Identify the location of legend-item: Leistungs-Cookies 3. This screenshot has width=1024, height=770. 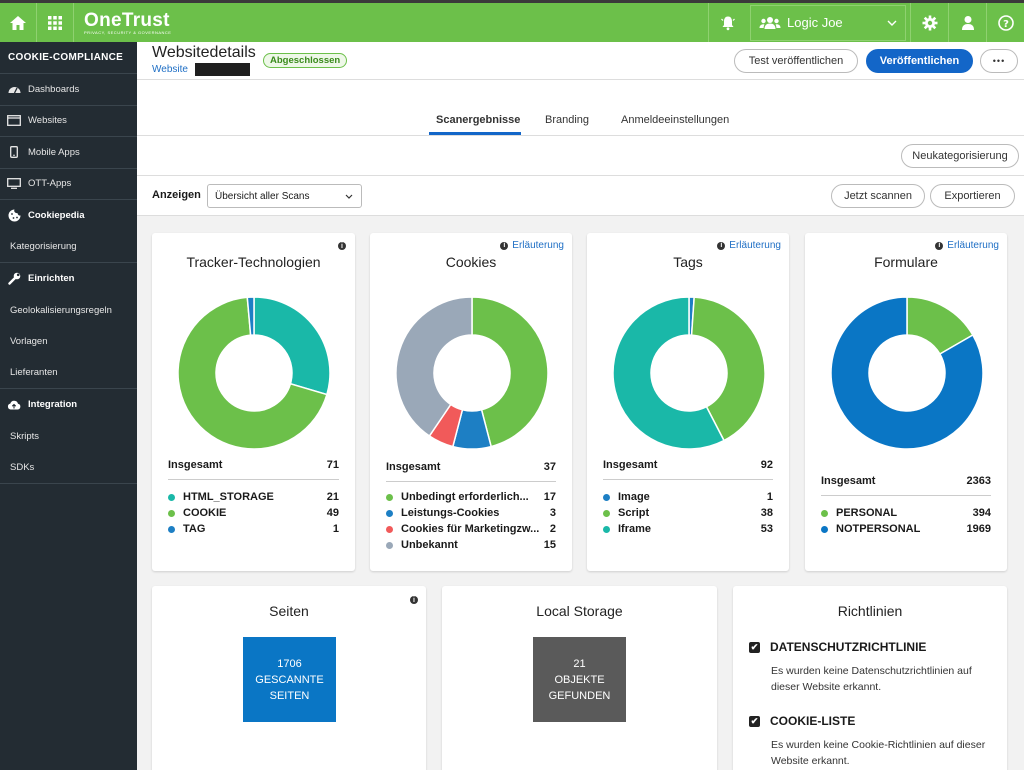
(471, 513).